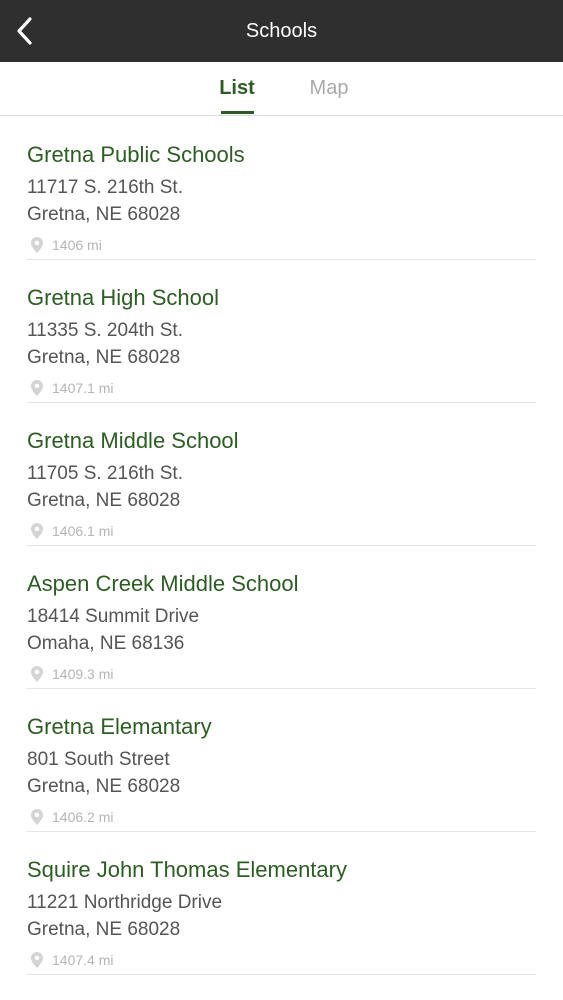  I want to click on distance-value: 1406.1 mi, so click(83, 531).